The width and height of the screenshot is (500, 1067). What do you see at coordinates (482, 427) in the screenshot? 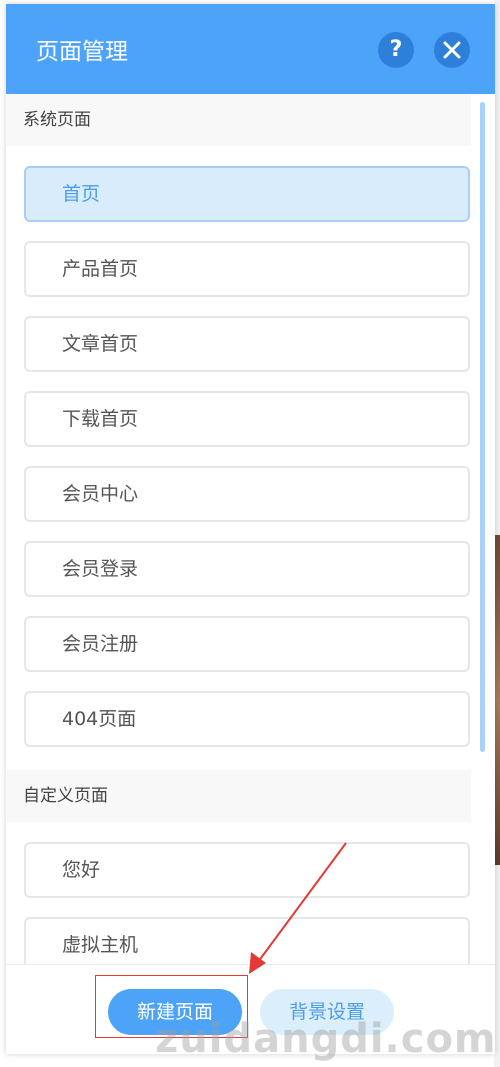
I see `scrollbar` at bounding box center [482, 427].